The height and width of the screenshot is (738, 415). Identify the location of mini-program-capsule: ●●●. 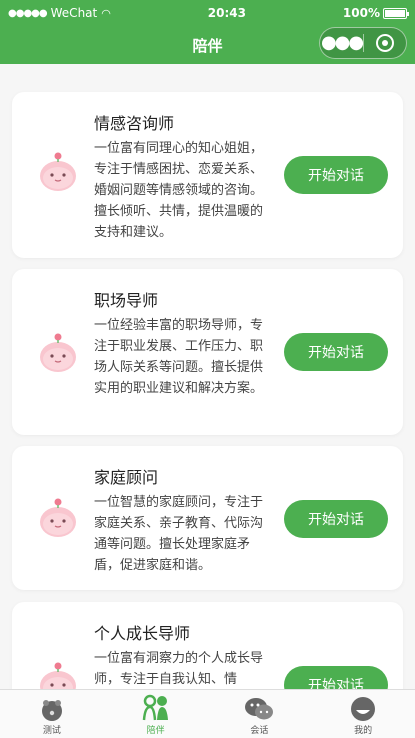
(363, 43).